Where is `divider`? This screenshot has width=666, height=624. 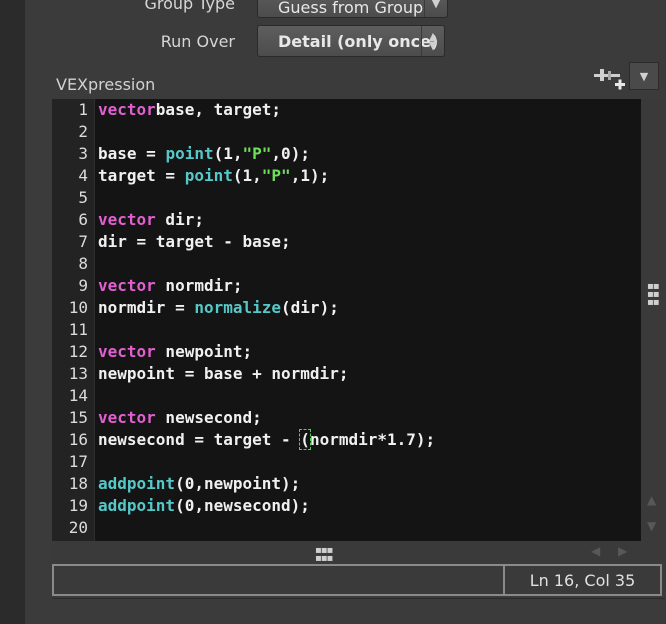
divider is located at coordinates (358, 598).